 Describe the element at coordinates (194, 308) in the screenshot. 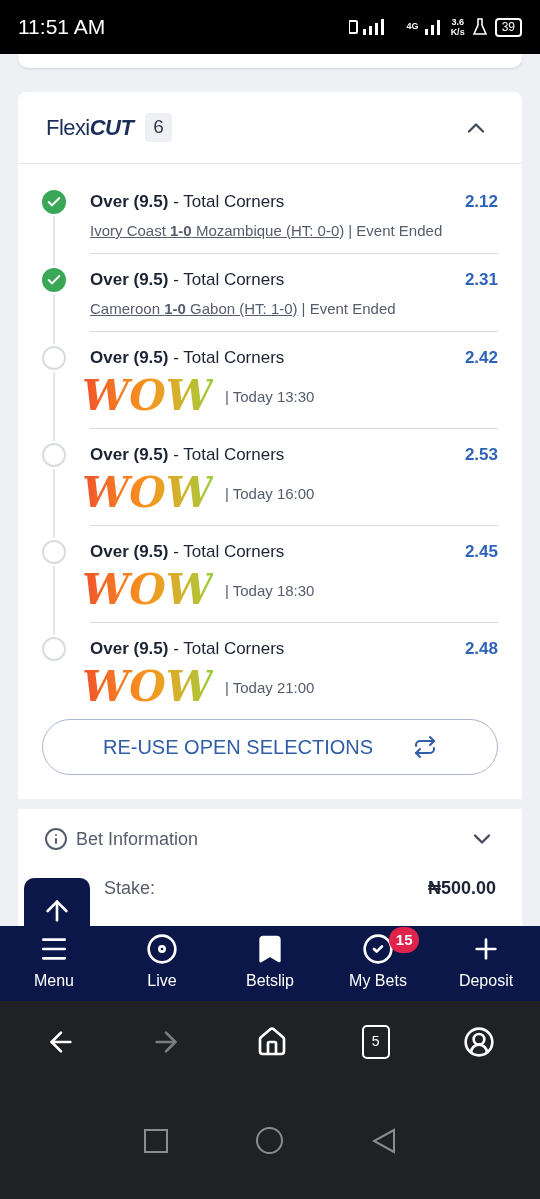

I see `match-link: Cameroon 1-0 Gabon (HT: 1-0)` at that location.